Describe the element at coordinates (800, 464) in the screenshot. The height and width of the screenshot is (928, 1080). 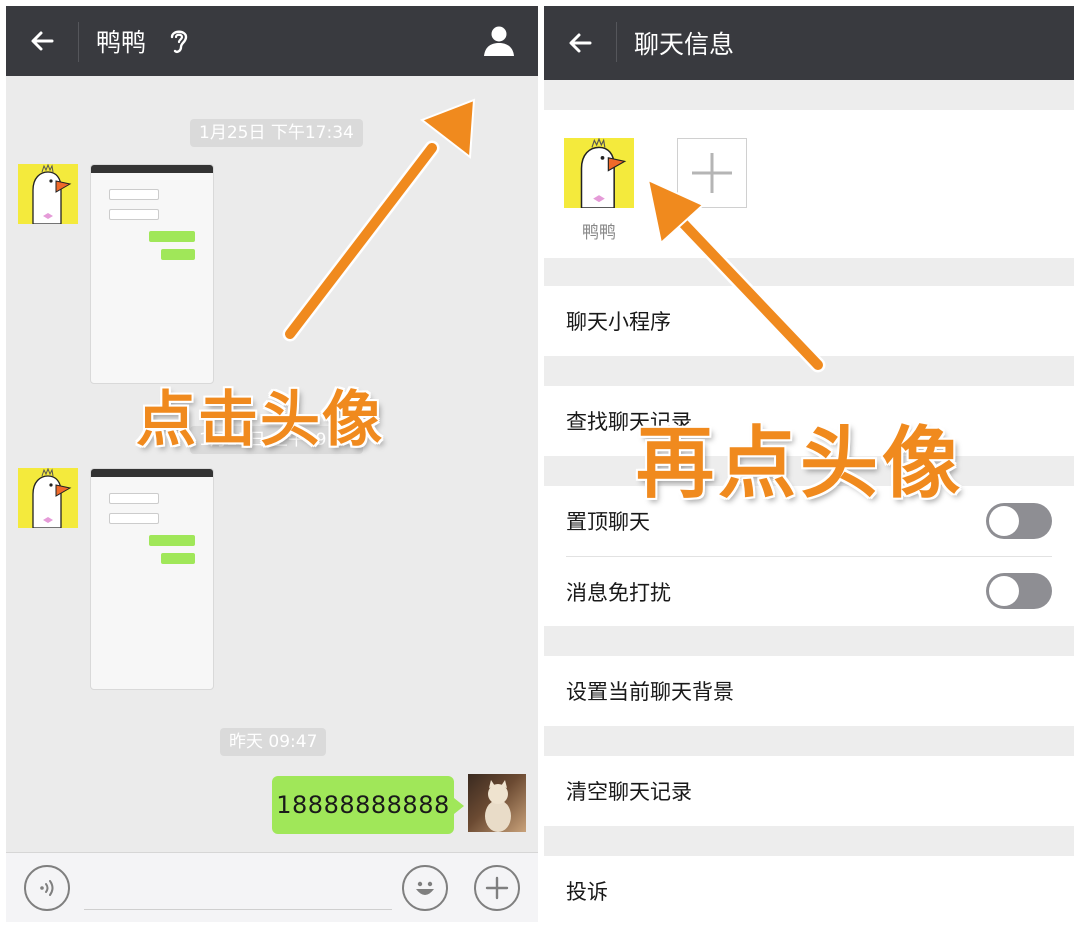
I see `annotation-tap-avatar-again: 再点头像` at that location.